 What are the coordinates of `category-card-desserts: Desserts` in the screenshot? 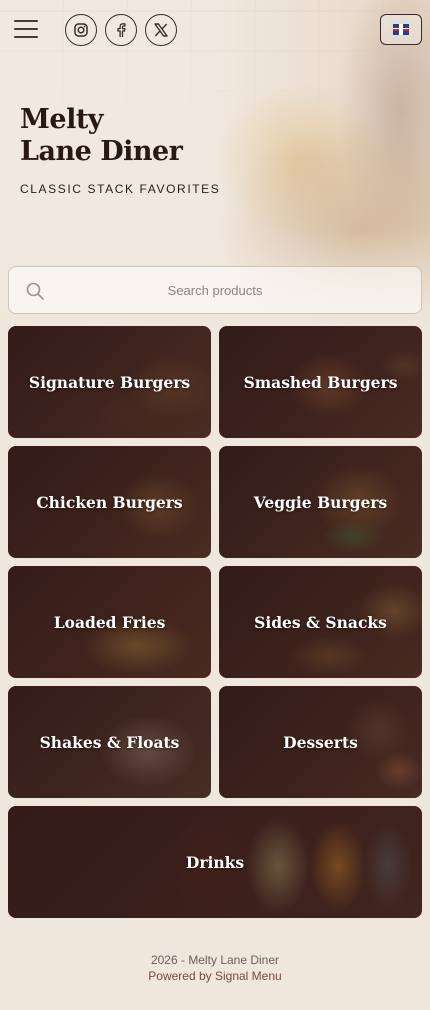 It's located at (320, 742).